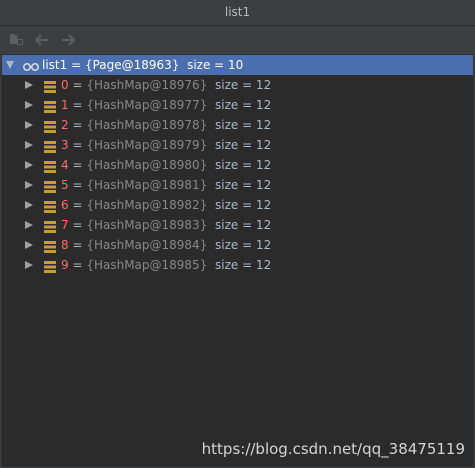  I want to click on element-index: 5, so click(65, 185).